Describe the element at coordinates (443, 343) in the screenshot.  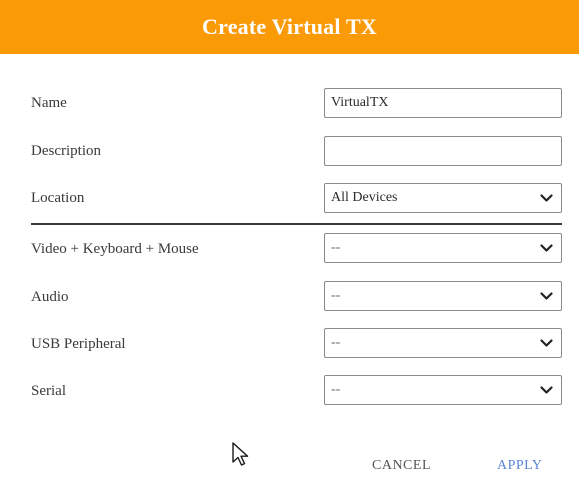
I see `usb-peripheral-select: --` at that location.